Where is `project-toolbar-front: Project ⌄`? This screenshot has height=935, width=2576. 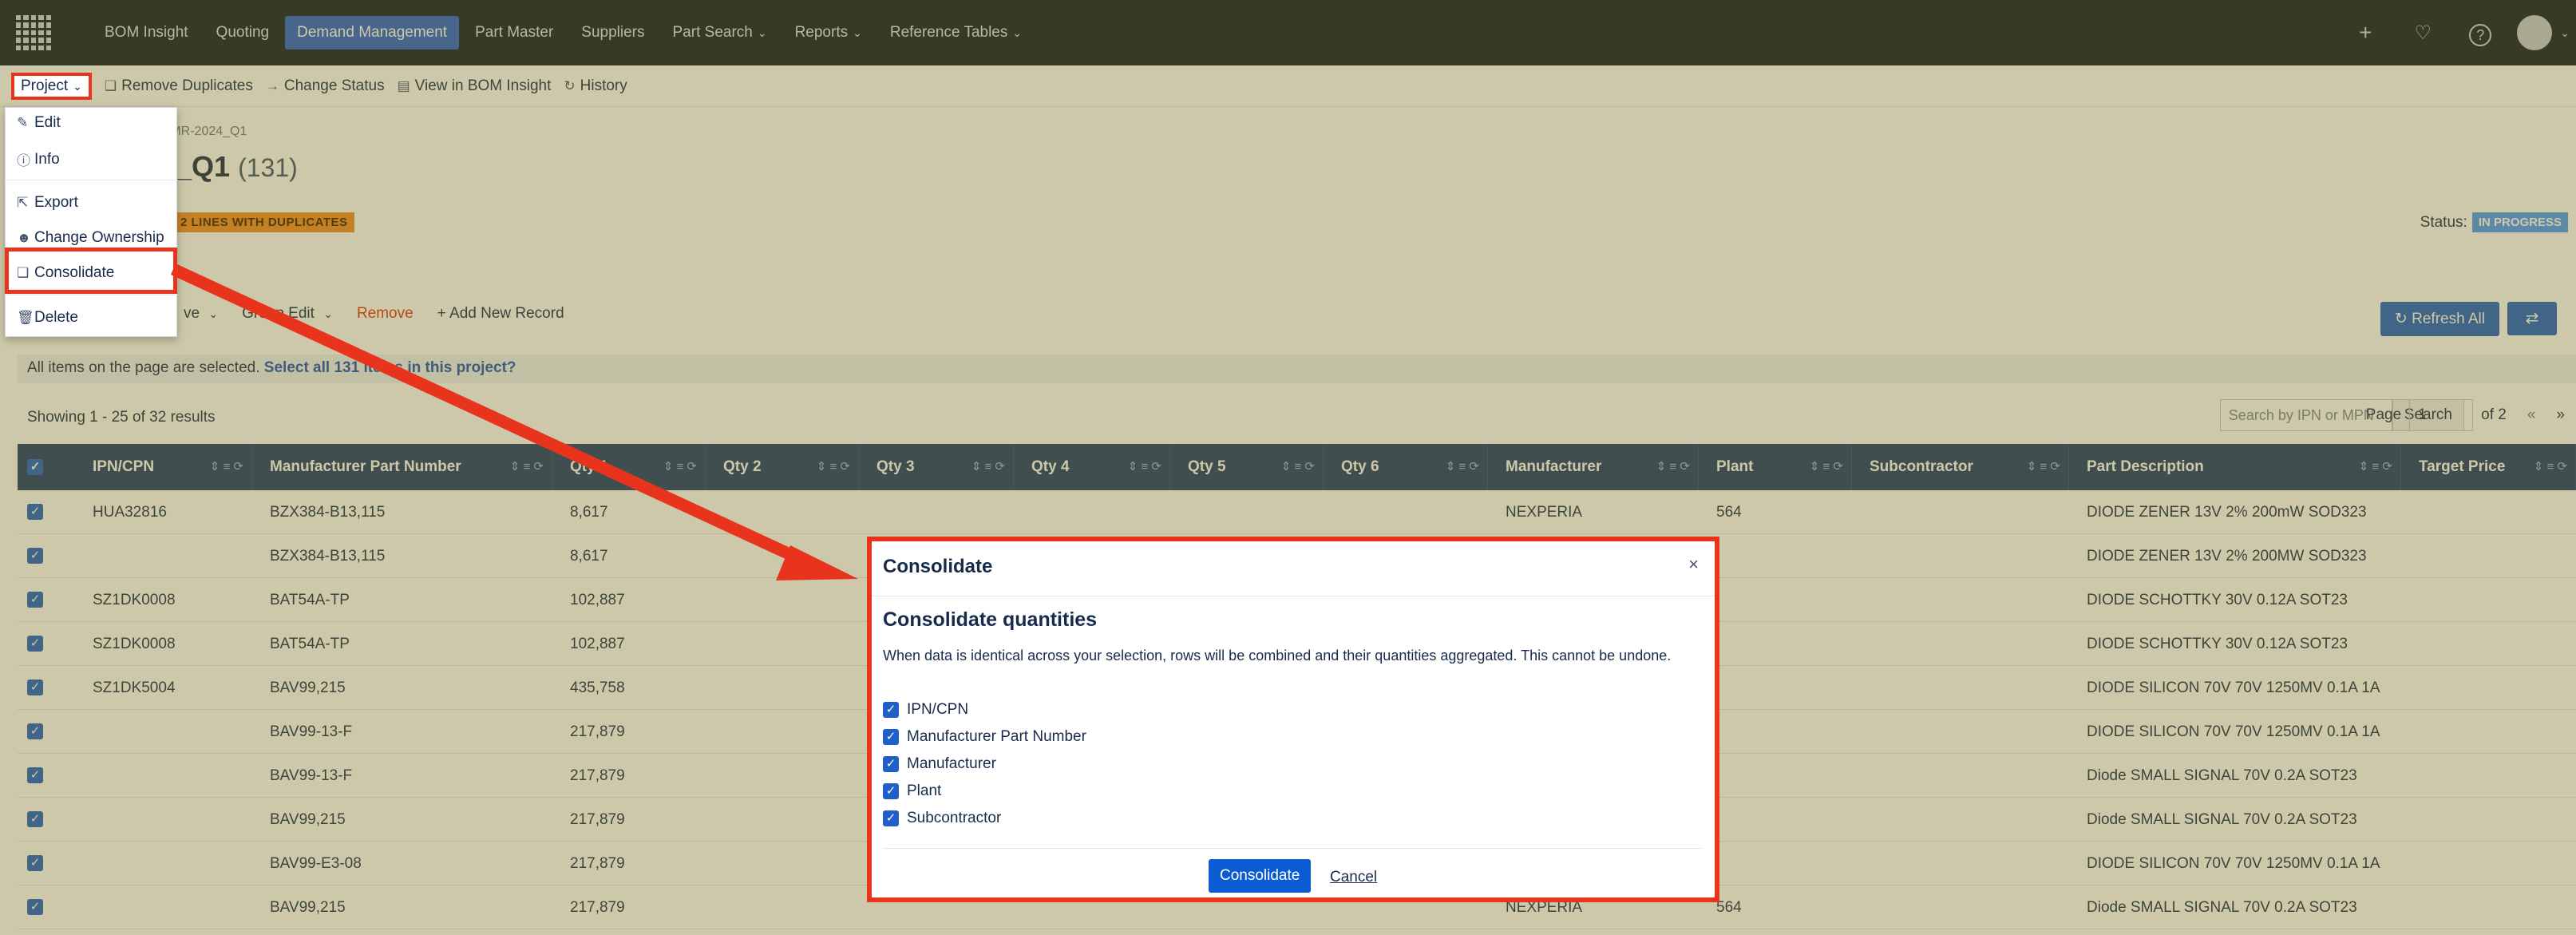 project-toolbar-front: Project ⌄ is located at coordinates (1288, 86).